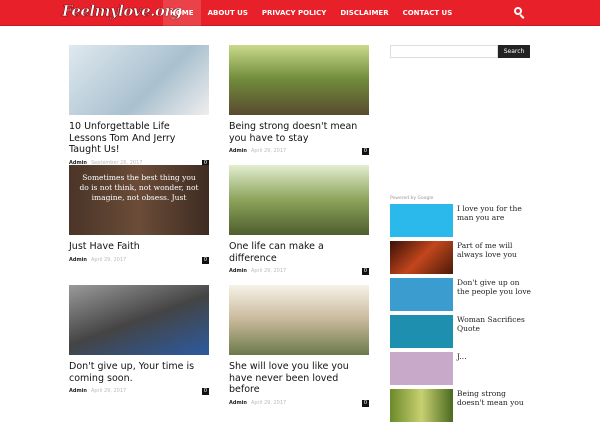 The image size is (600, 426). What do you see at coordinates (494, 333) in the screenshot?
I see `ad-title: Woman Sacrifices Quote` at bounding box center [494, 333].